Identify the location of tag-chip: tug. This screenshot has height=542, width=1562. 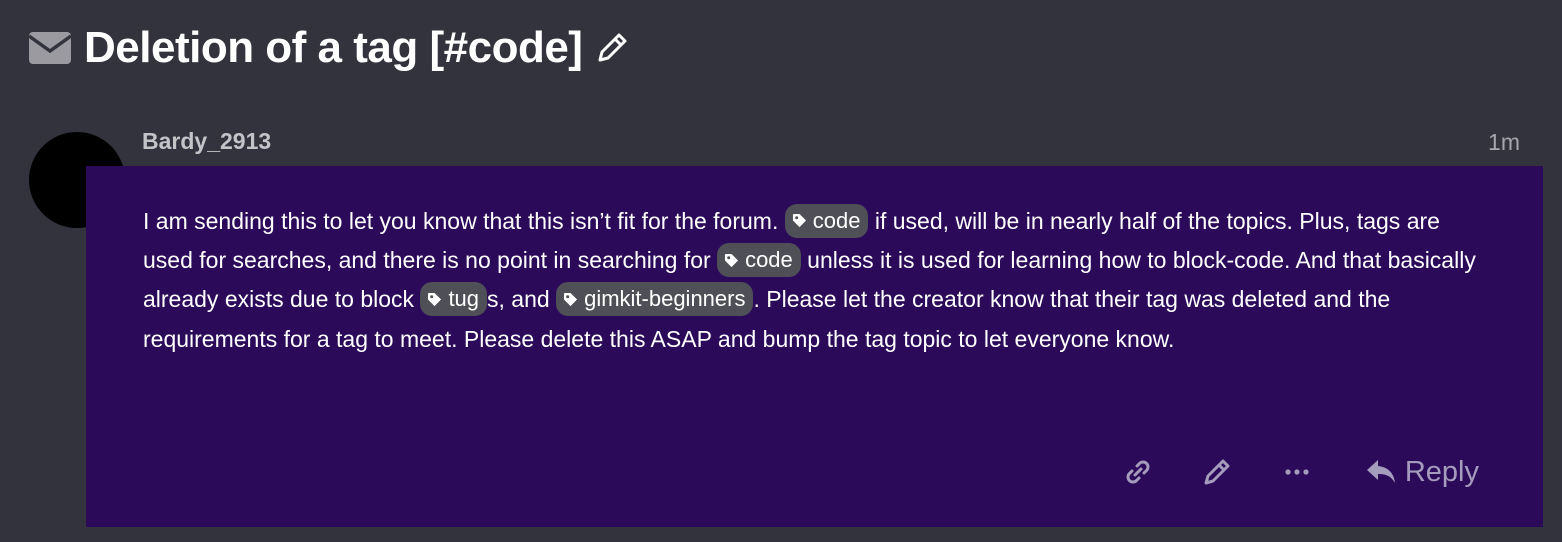
(454, 299).